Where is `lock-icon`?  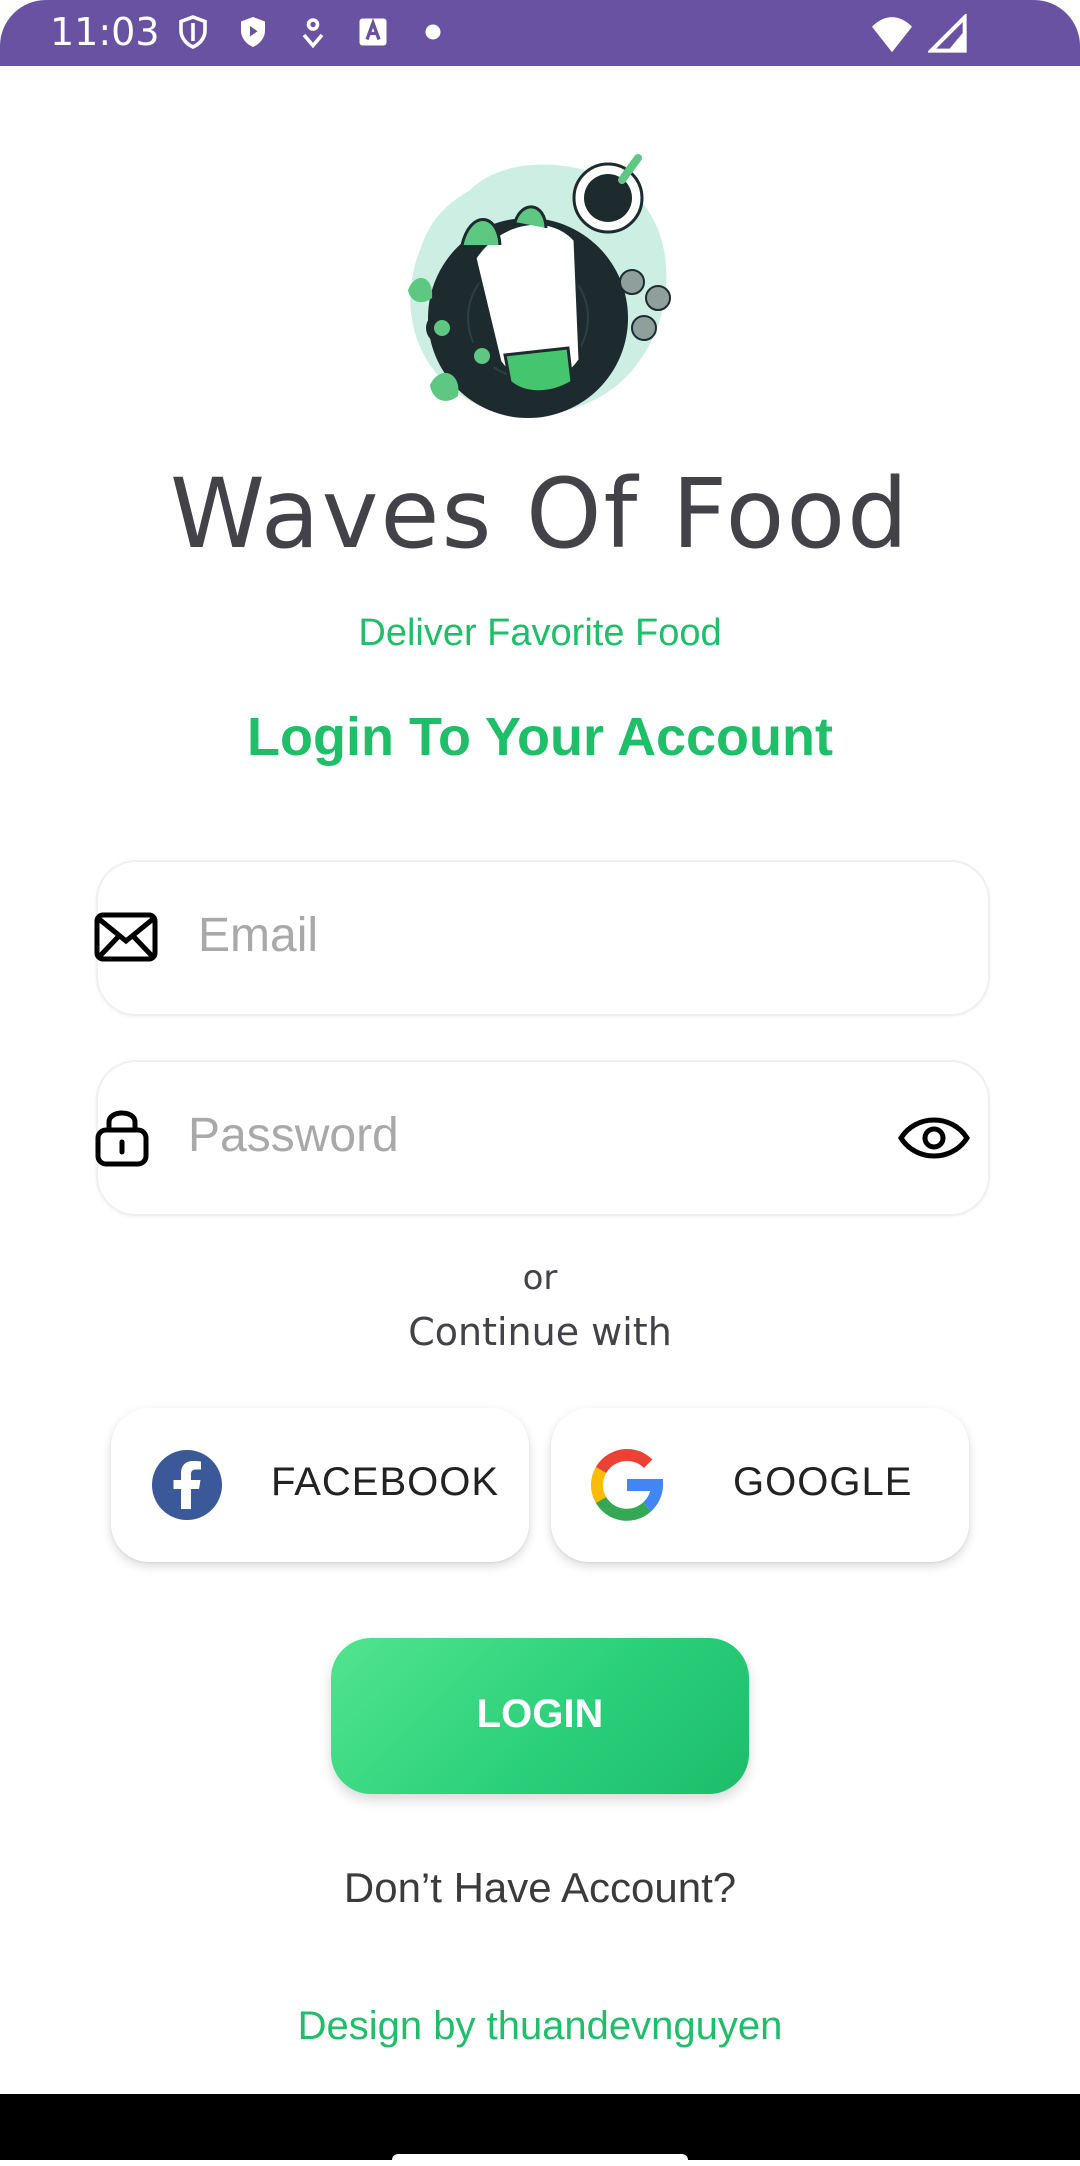 lock-icon is located at coordinates (122, 1138).